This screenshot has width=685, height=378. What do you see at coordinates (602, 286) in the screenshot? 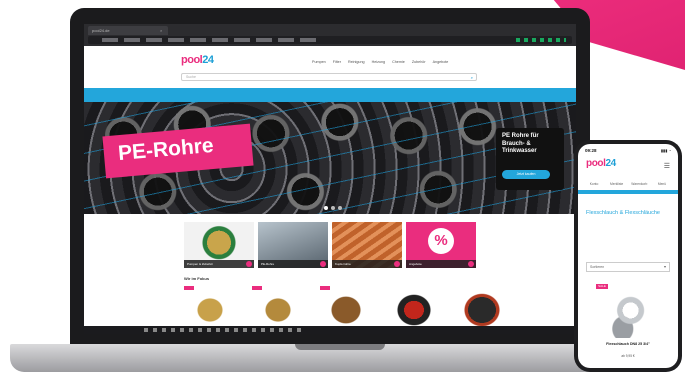
I see `sale-badge: SALE` at bounding box center [602, 286].